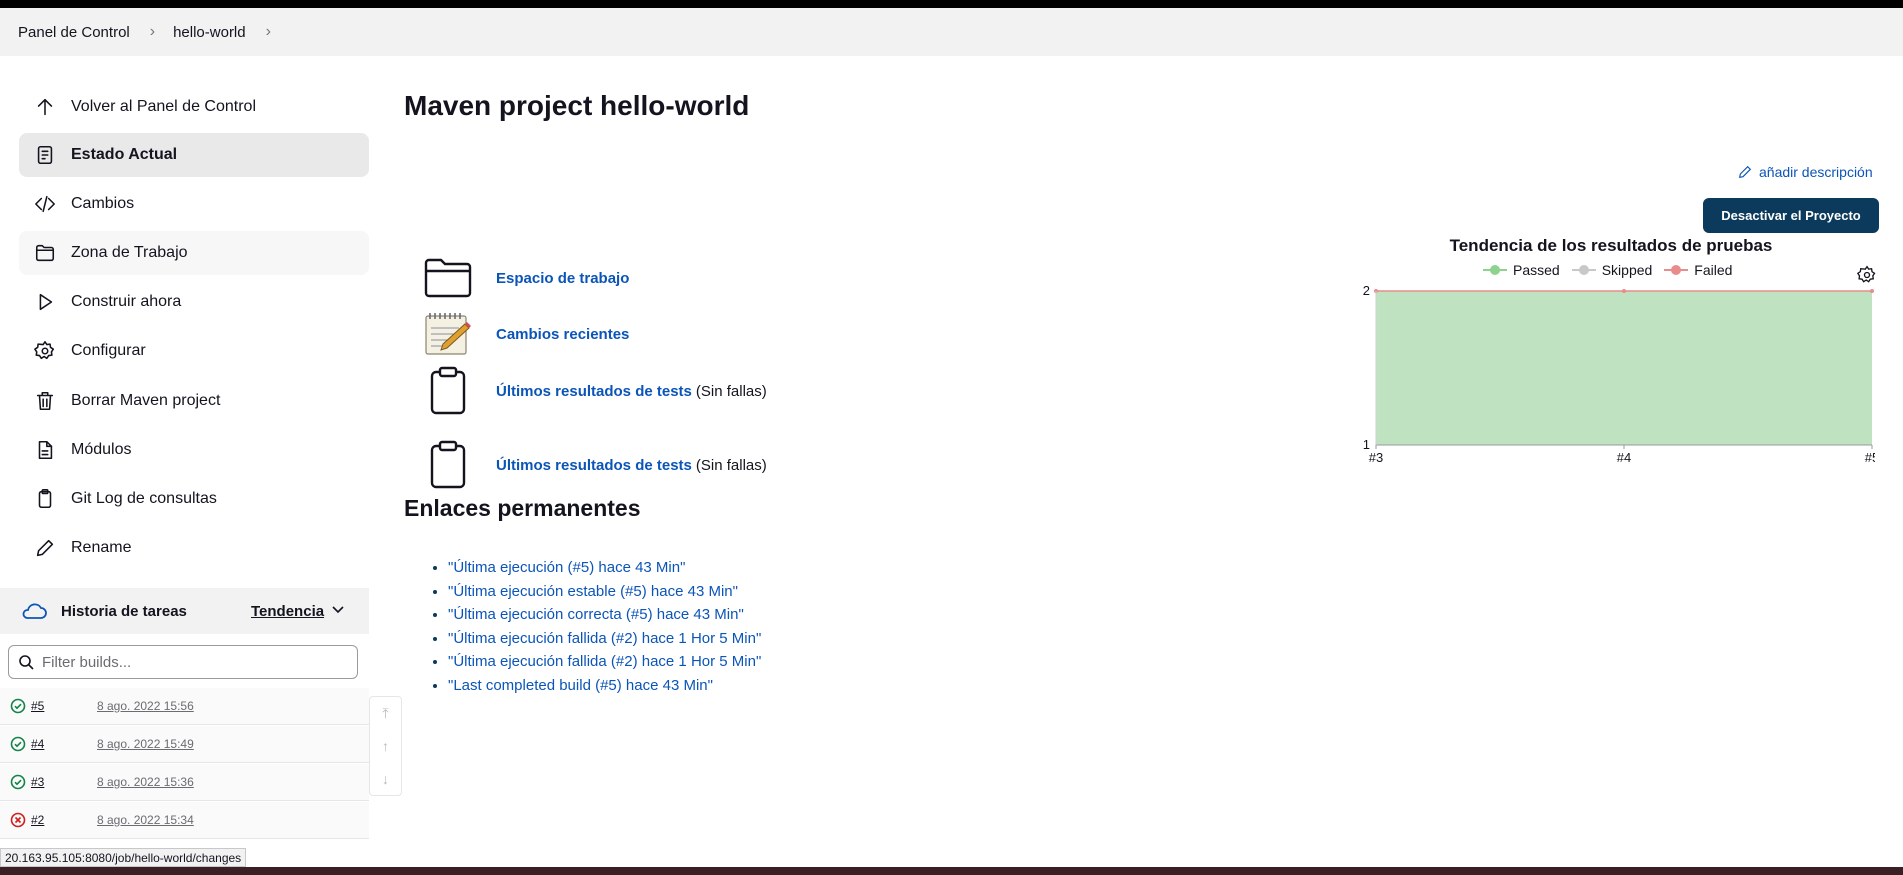 This screenshot has height=875, width=1903. What do you see at coordinates (194, 351) in the screenshot?
I see `sidebar-item-configure: Configurar` at bounding box center [194, 351].